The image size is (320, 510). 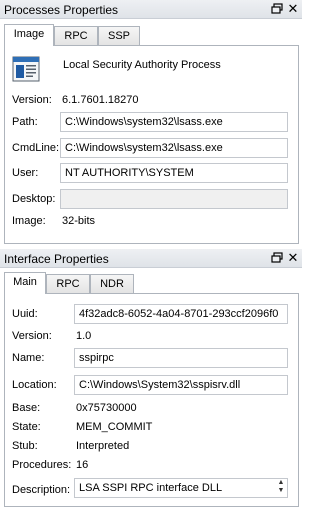 I want to click on stub-label: Stub:, so click(x=25, y=446).